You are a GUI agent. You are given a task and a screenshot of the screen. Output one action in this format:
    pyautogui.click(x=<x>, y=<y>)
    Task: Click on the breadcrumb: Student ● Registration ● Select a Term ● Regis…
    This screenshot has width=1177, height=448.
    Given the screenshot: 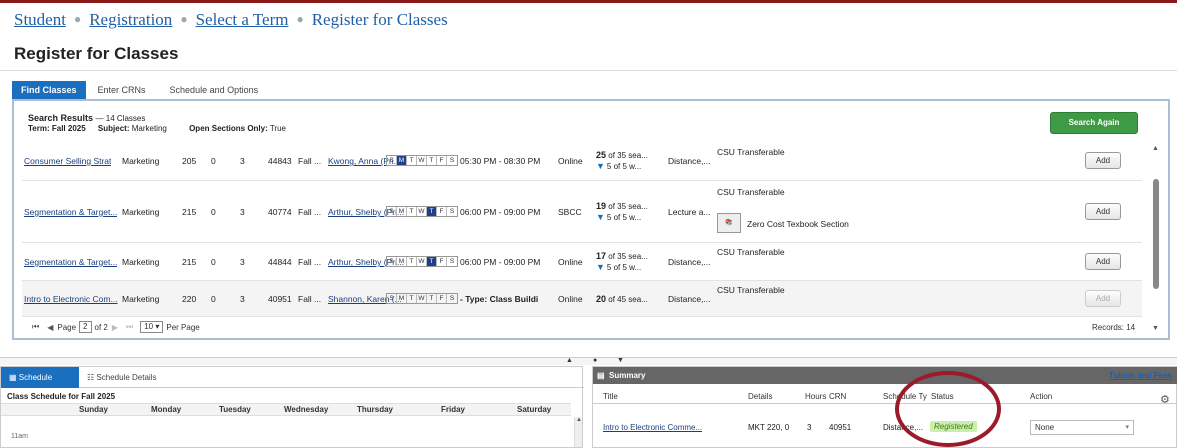 What is the action you would take?
    pyautogui.click(x=231, y=20)
    